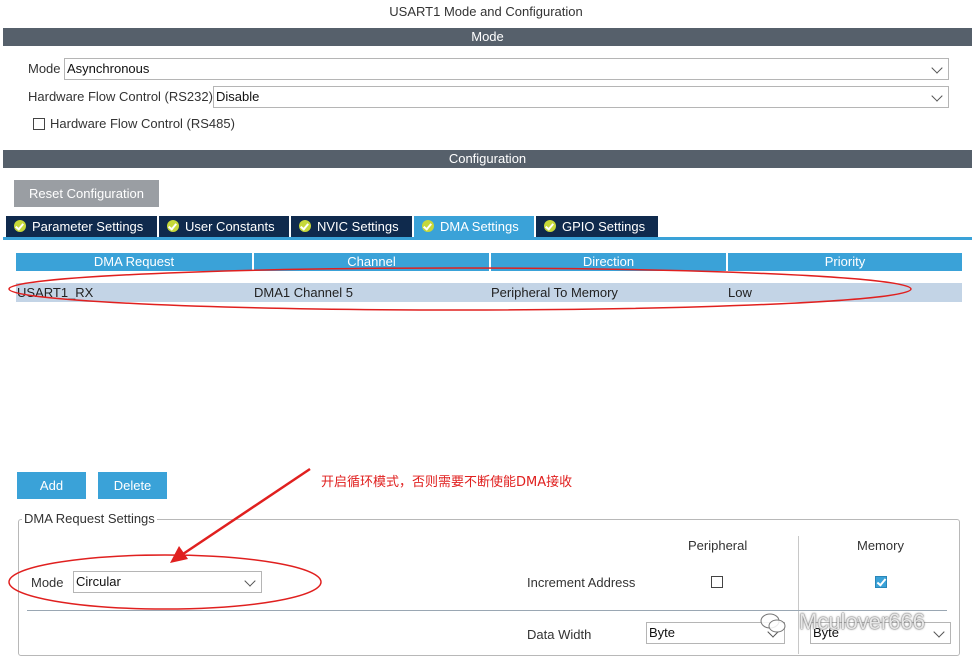  Describe the element at coordinates (446, 480) in the screenshot. I see `annotation-text: 开启循环模式，否则需要不断使能DMA接收` at that location.